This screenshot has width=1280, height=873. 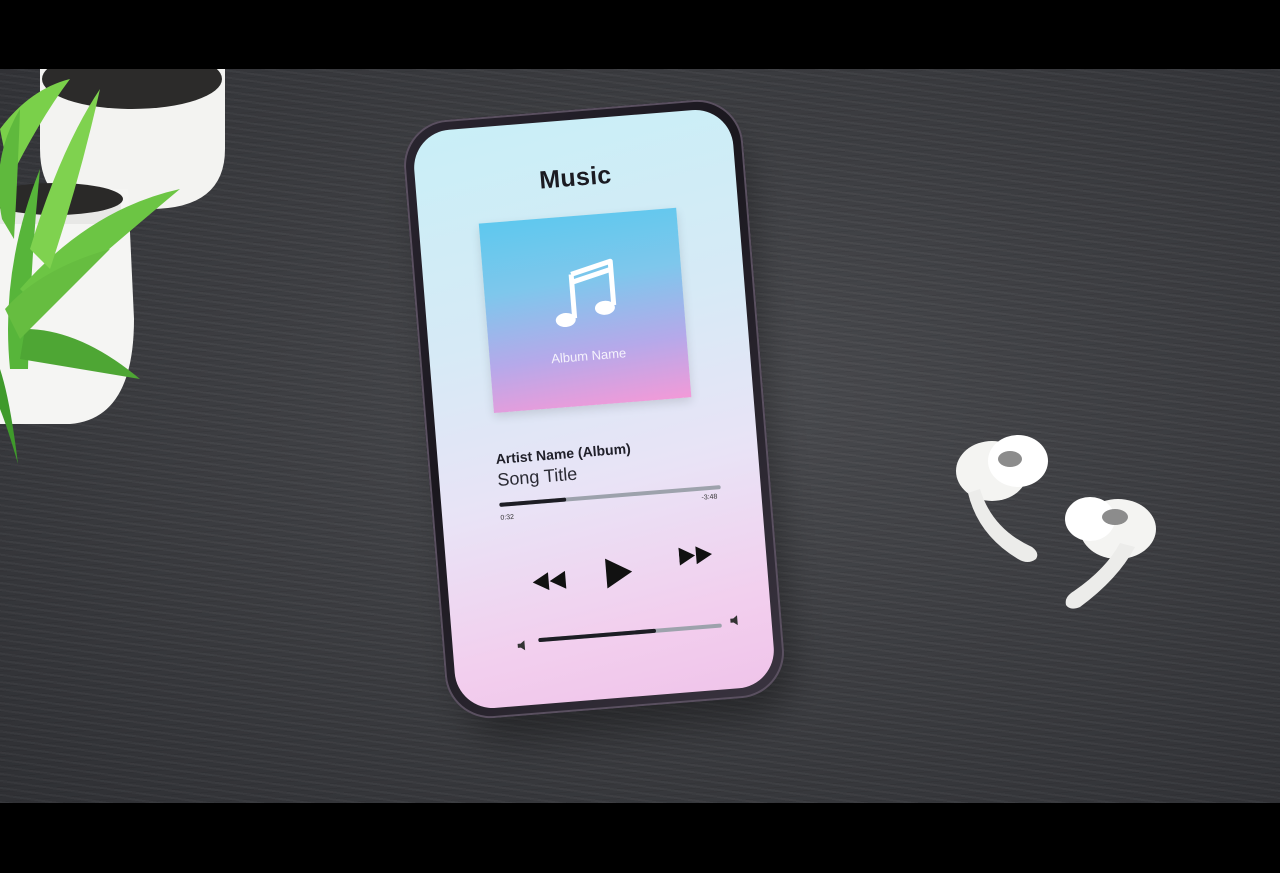 I want to click on volume-high-icon, so click(x=734, y=620).